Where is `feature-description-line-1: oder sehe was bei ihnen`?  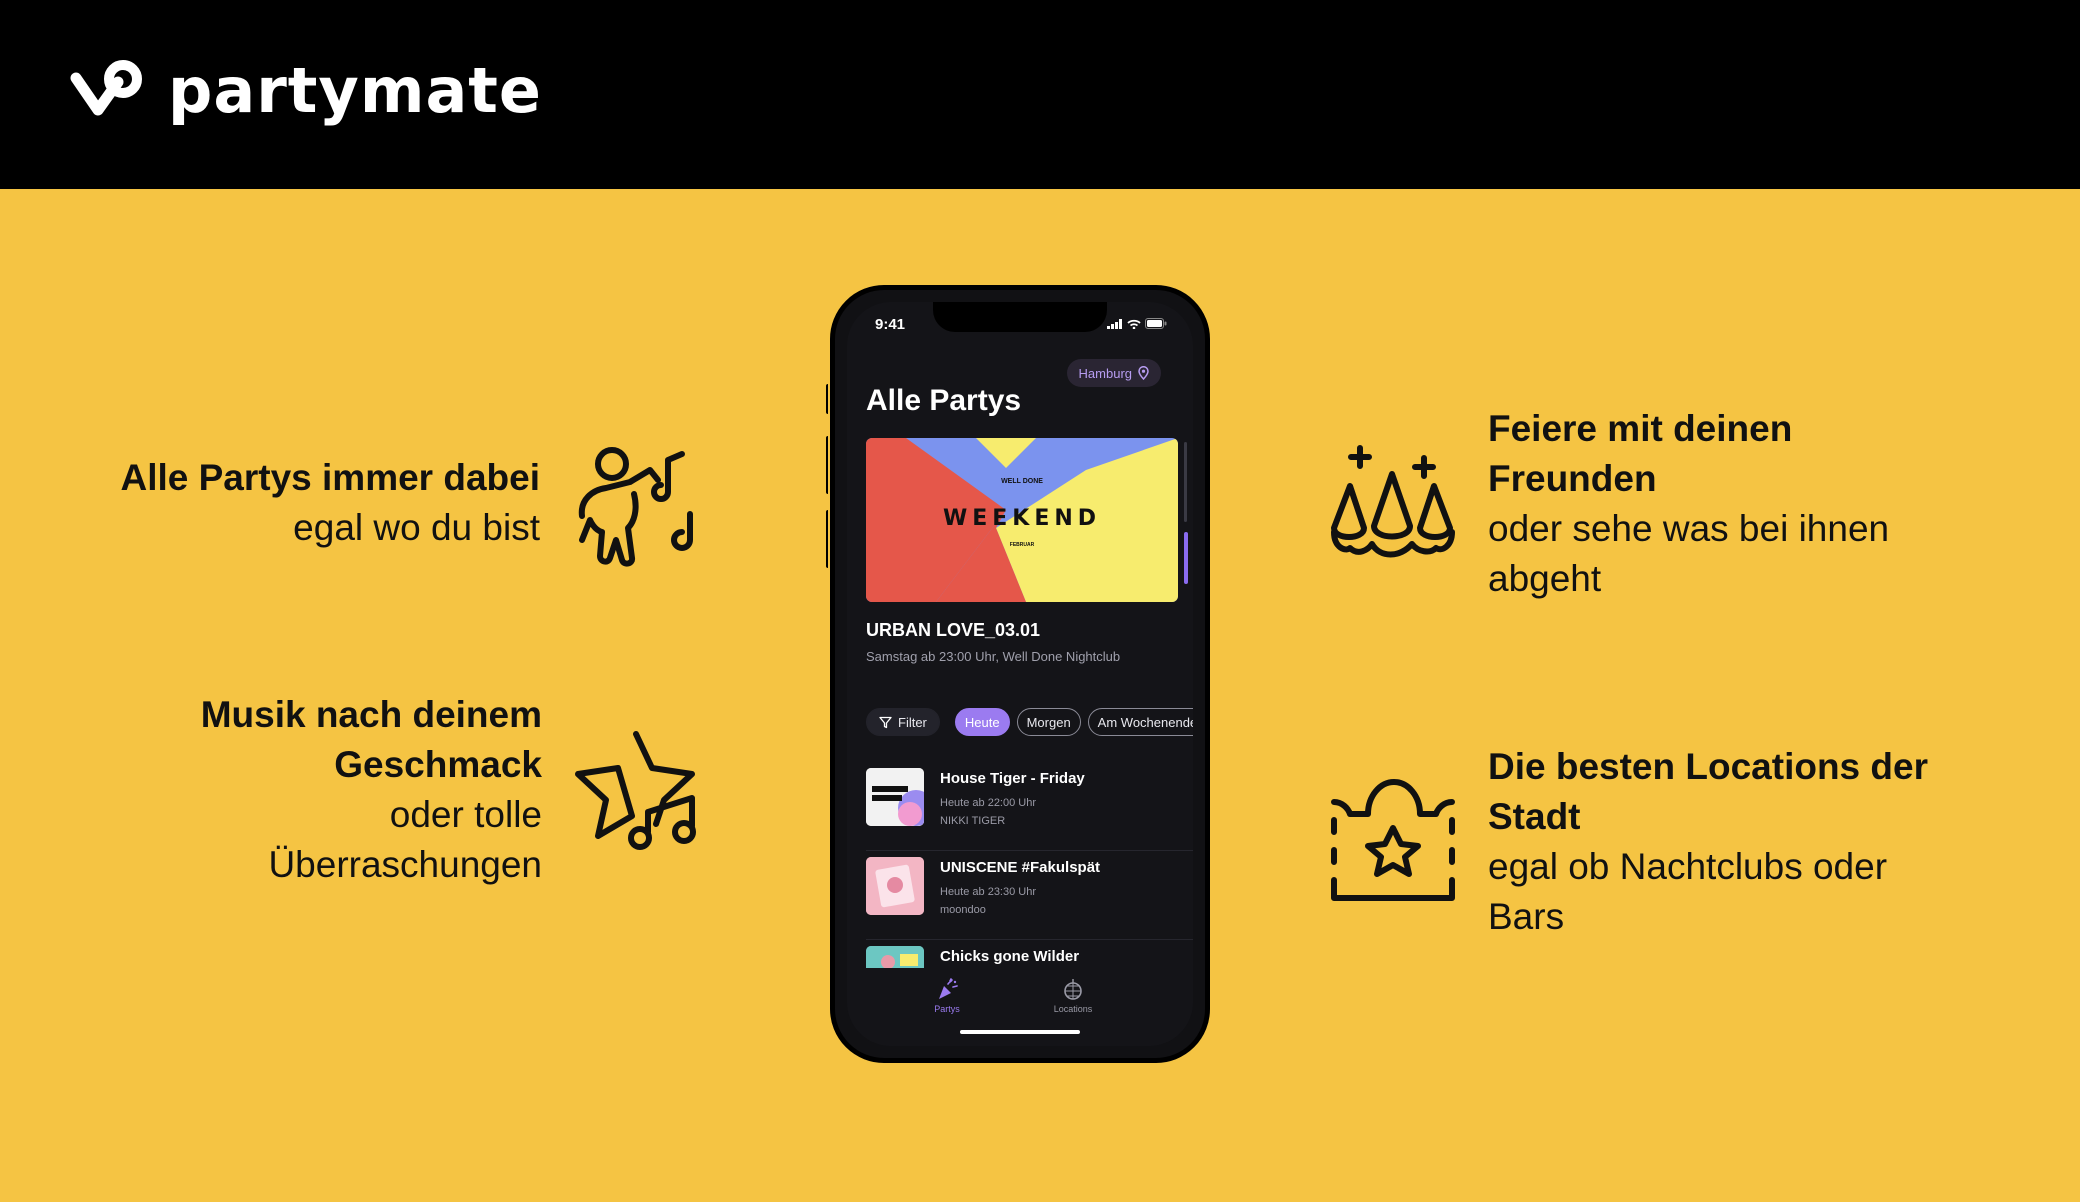
feature-description-line-1: oder sehe was bei ihnen is located at coordinates (1689, 528).